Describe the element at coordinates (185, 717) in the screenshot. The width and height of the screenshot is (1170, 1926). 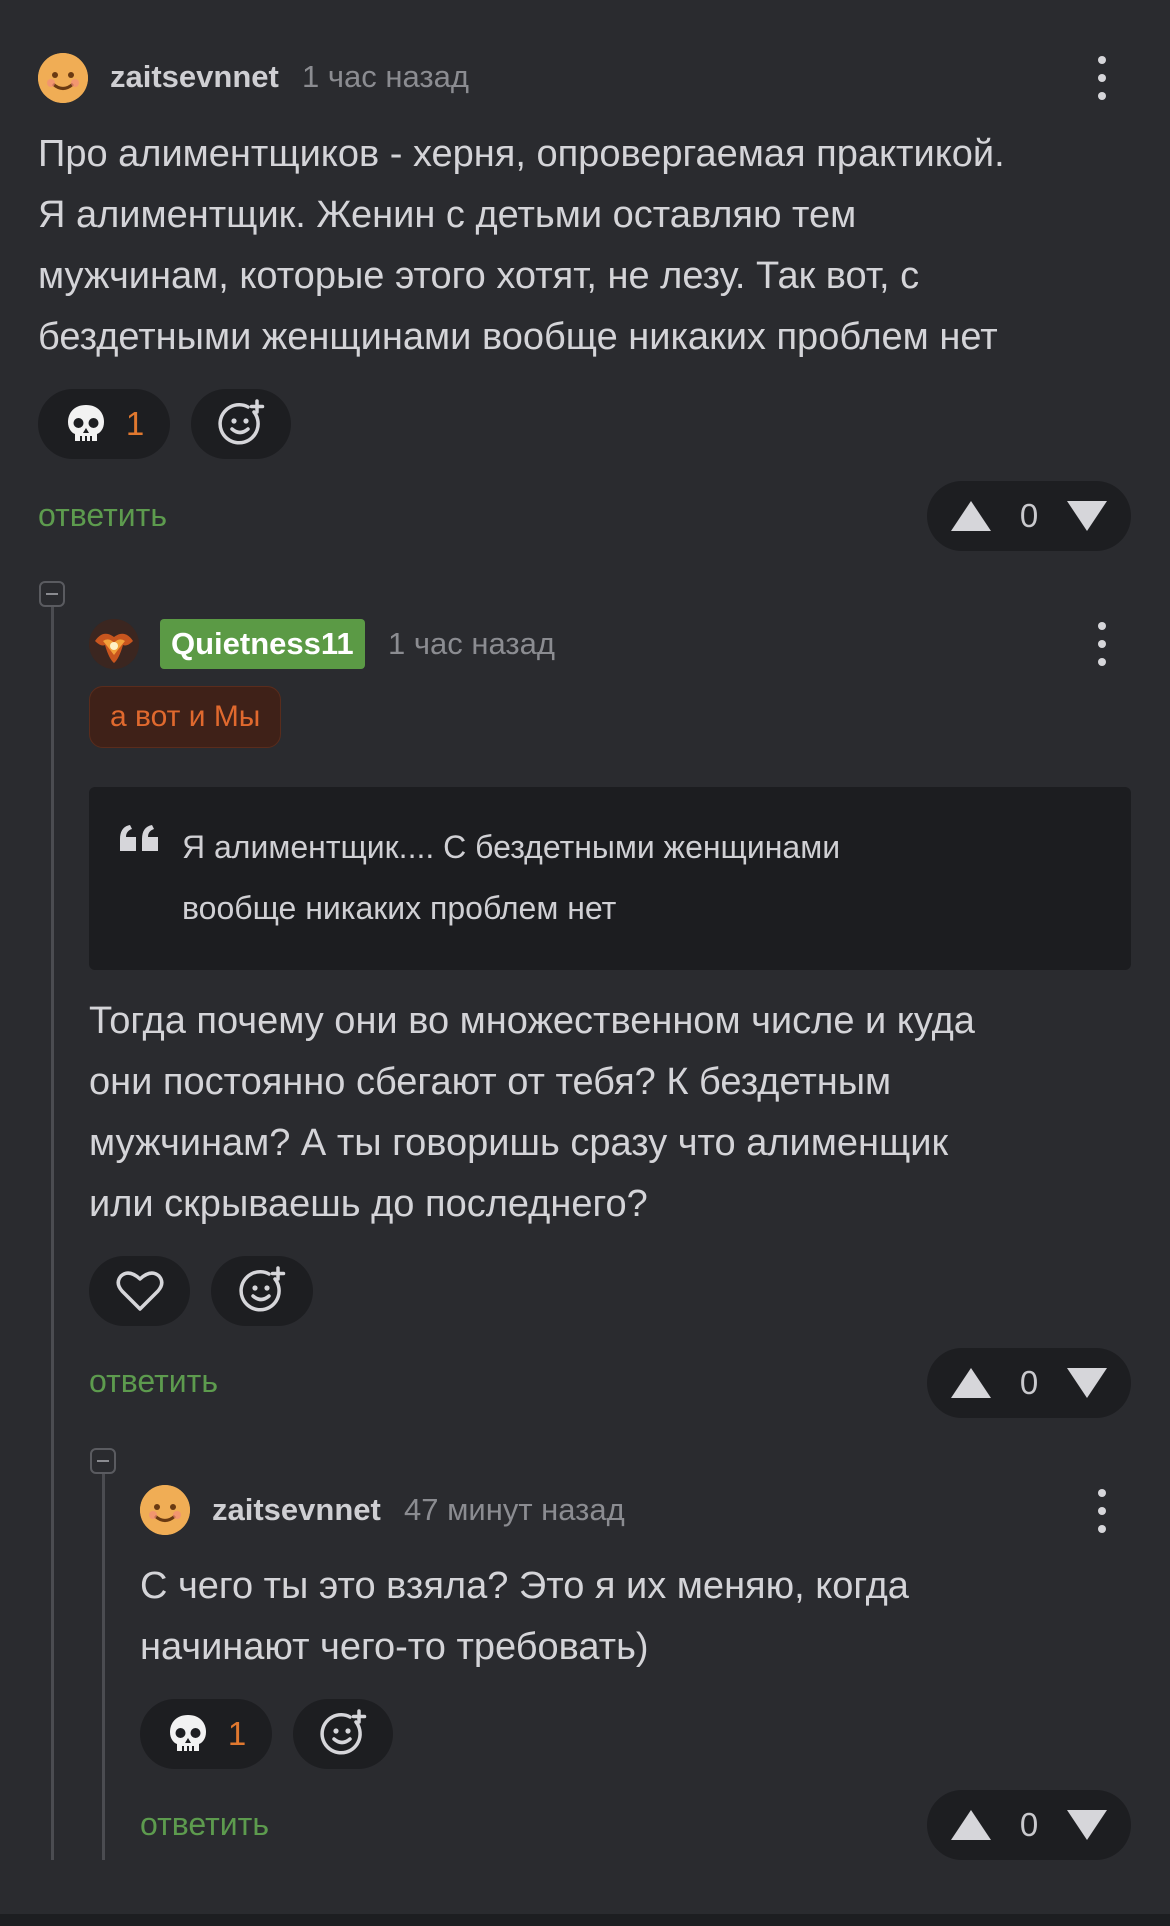
I see `user-tag: а вот и Мы` at that location.